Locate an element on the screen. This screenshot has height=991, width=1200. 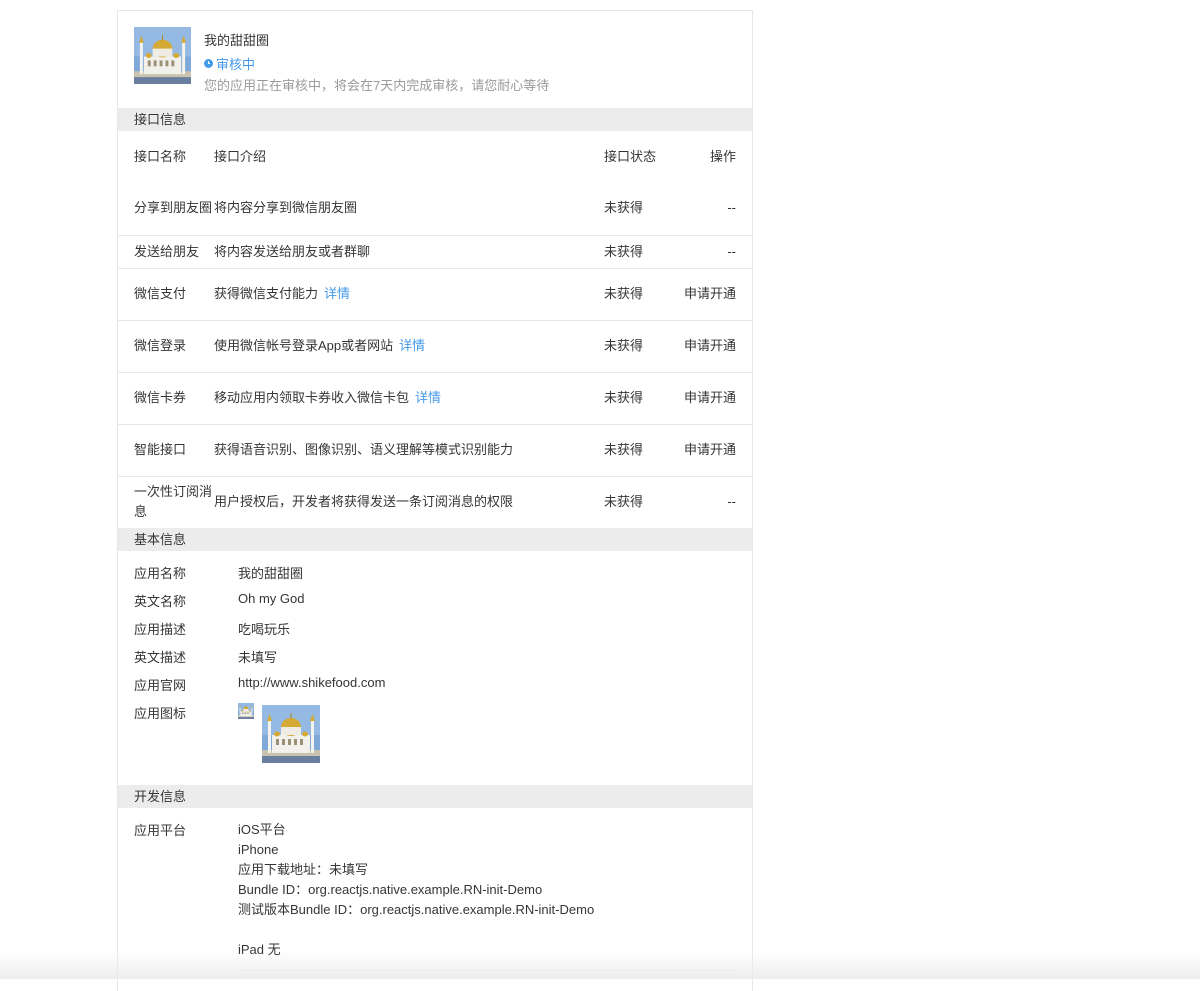
platform-line: iOS平台 is located at coordinates (262, 829).